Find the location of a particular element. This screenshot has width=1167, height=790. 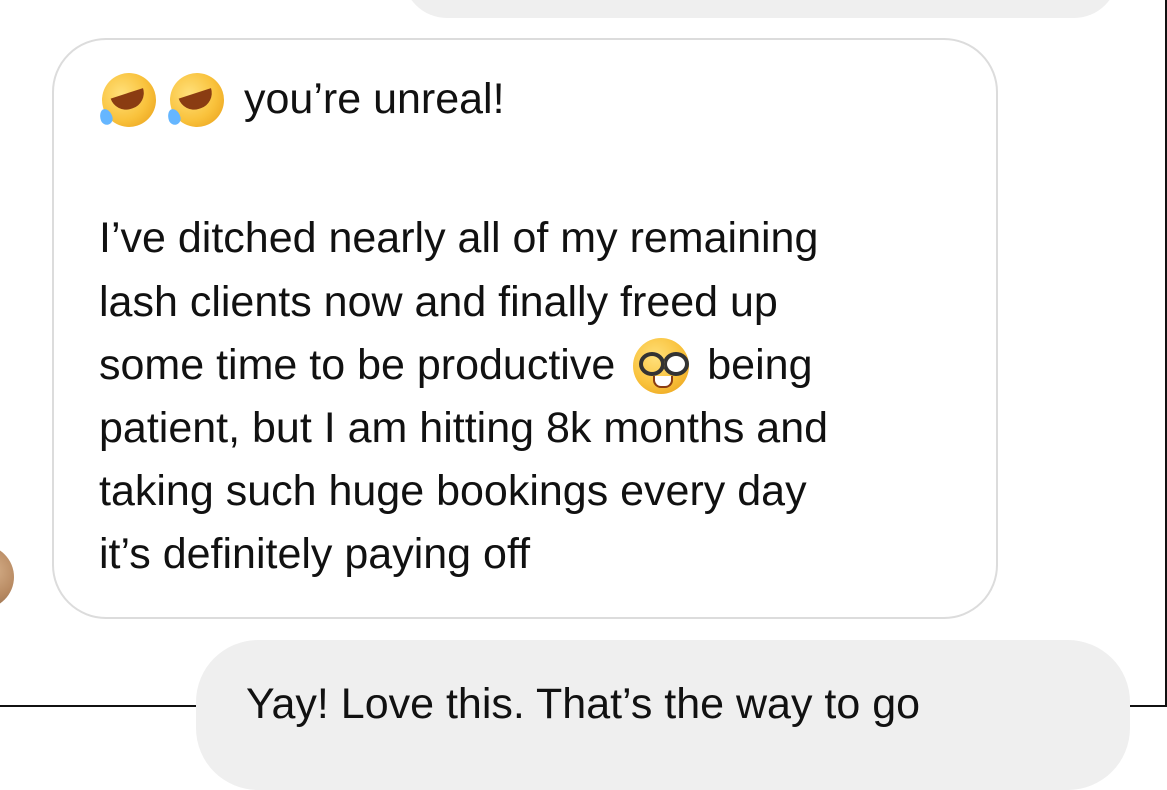

message-text-line-6: taking such huge bookings every day is located at coordinates (453, 491).